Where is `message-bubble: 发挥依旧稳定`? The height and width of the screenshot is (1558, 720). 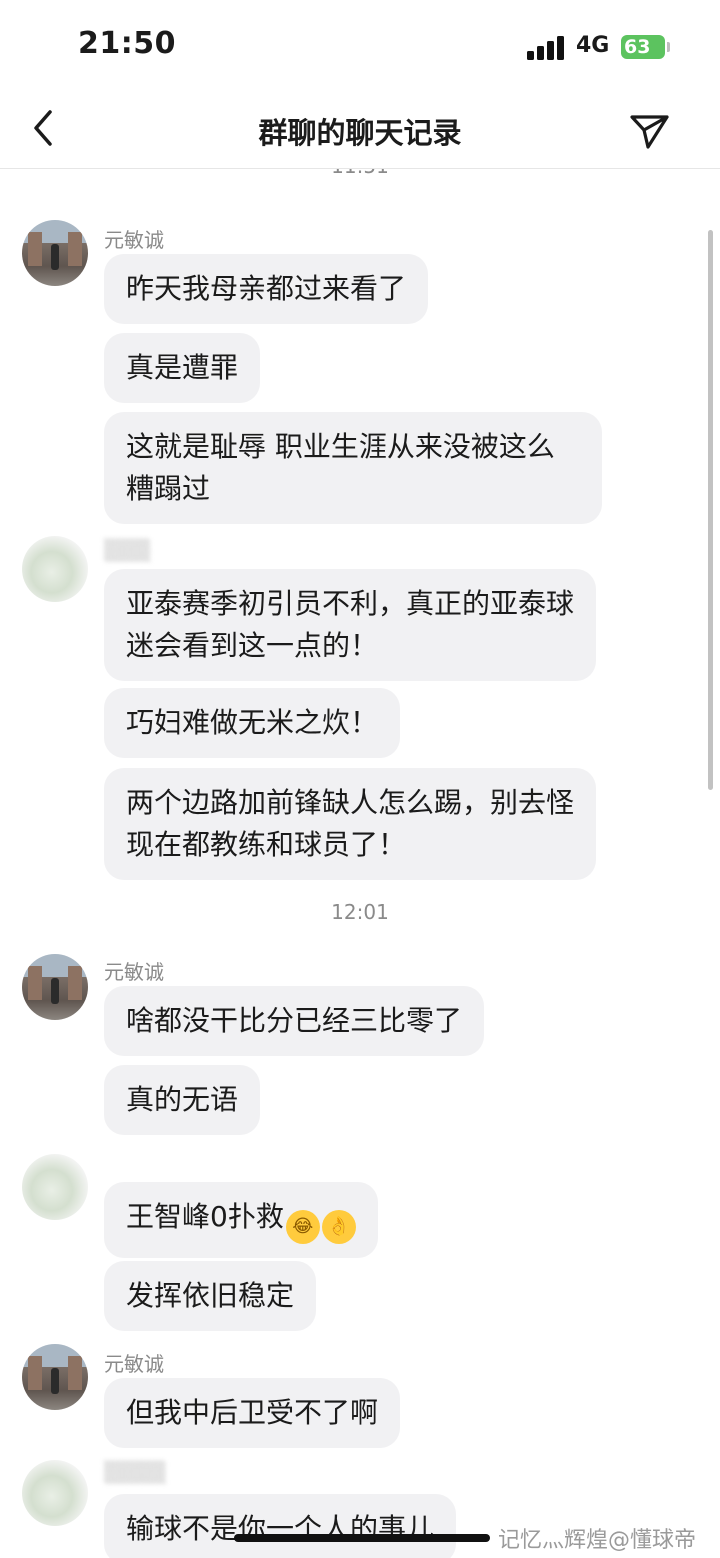 message-bubble: 发挥依旧稳定 is located at coordinates (210, 1296).